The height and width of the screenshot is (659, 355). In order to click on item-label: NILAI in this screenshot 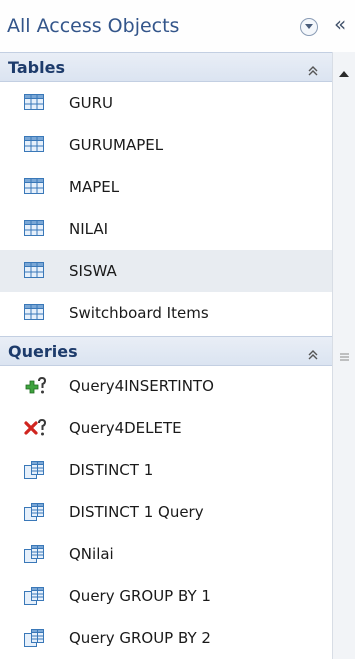, I will do `click(89, 229)`.